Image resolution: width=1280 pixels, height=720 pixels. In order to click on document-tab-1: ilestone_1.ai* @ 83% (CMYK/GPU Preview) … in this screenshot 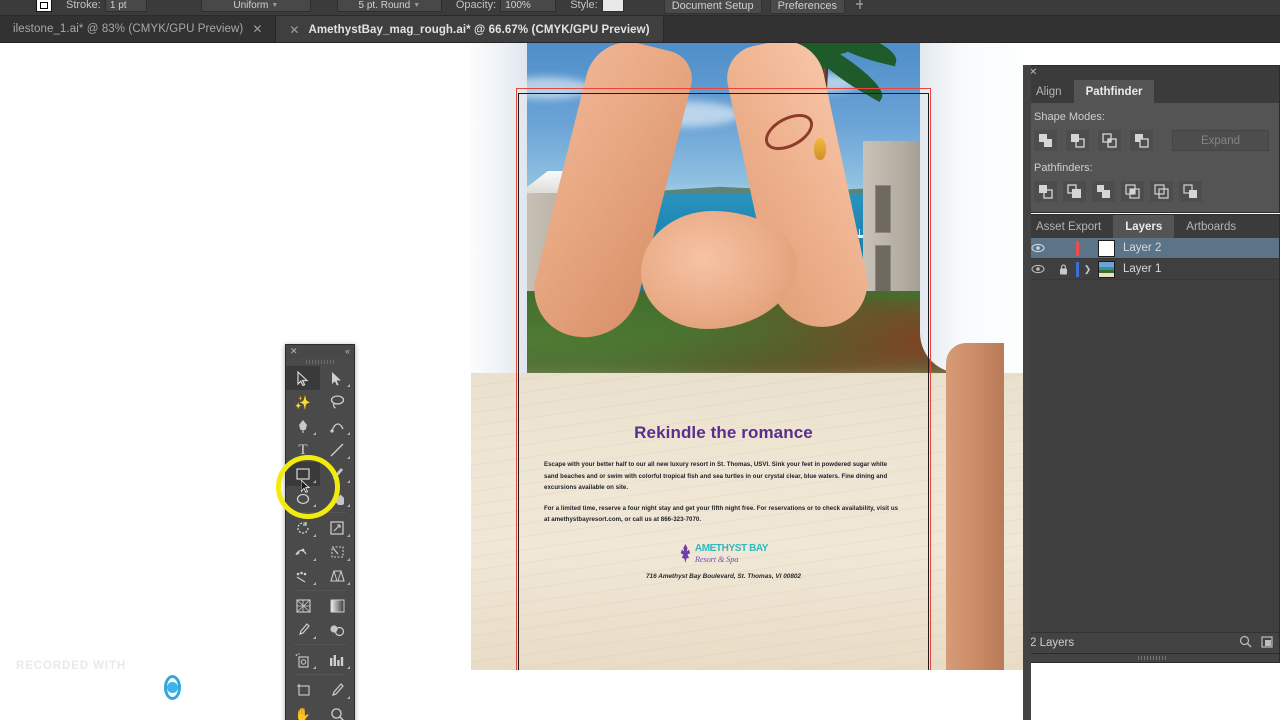, I will do `click(138, 29)`.